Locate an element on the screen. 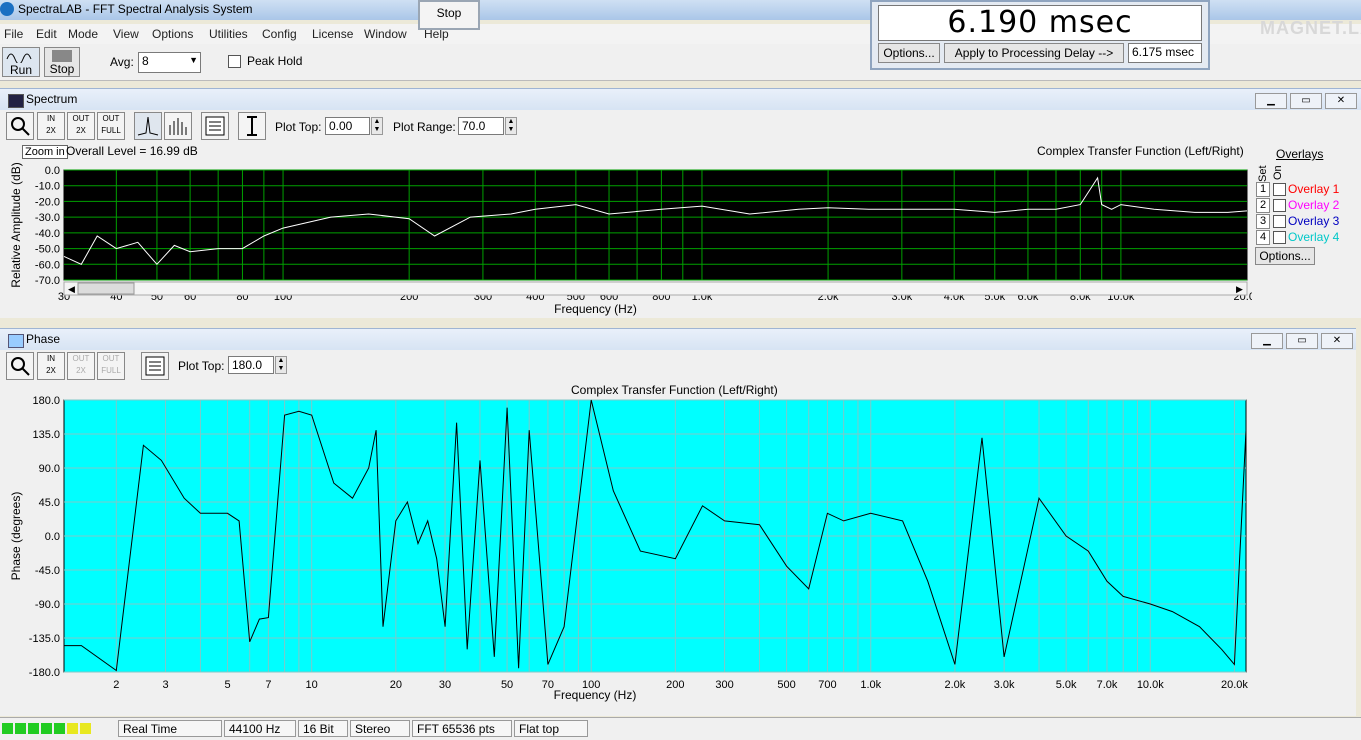 This screenshot has height=740, width=1361. stop-popup-button: Stop is located at coordinates (449, 15).